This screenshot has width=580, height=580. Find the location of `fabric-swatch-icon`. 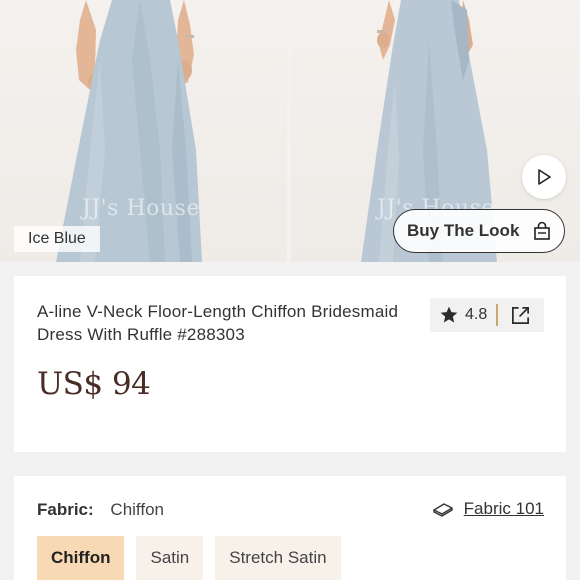

fabric-swatch-icon is located at coordinates (442, 510).